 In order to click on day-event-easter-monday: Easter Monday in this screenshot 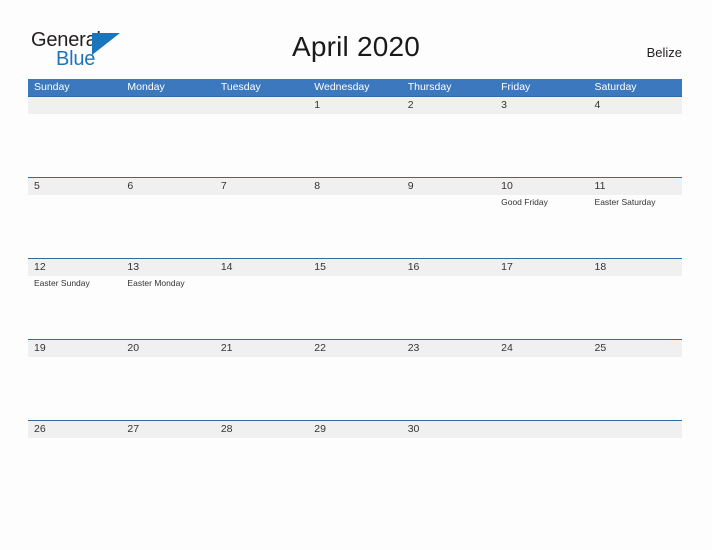, I will do `click(156, 283)`.